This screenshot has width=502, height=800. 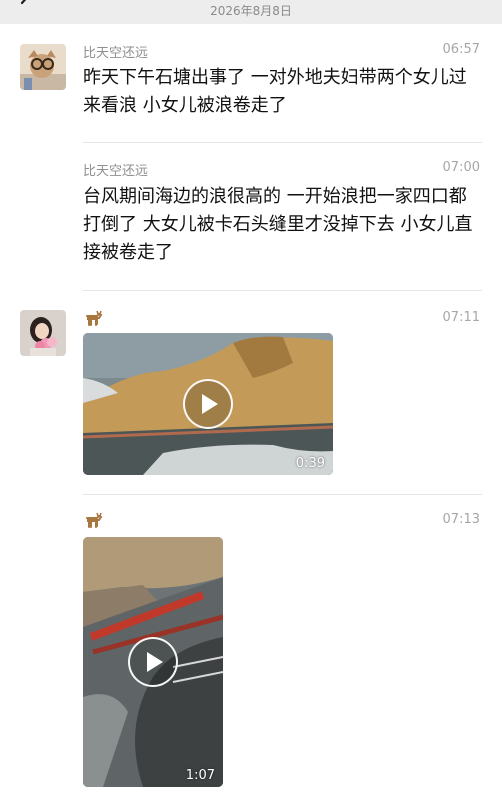 I want to click on message-time: 07:11, so click(x=461, y=317).